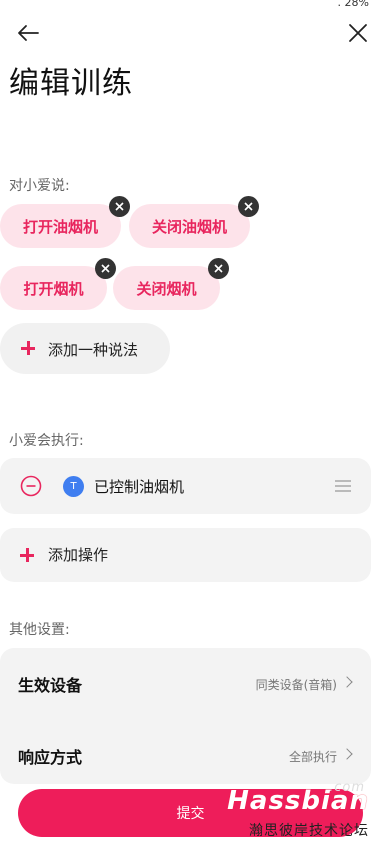  I want to click on utterance-chip-label: 打开油烟机, so click(60, 226).